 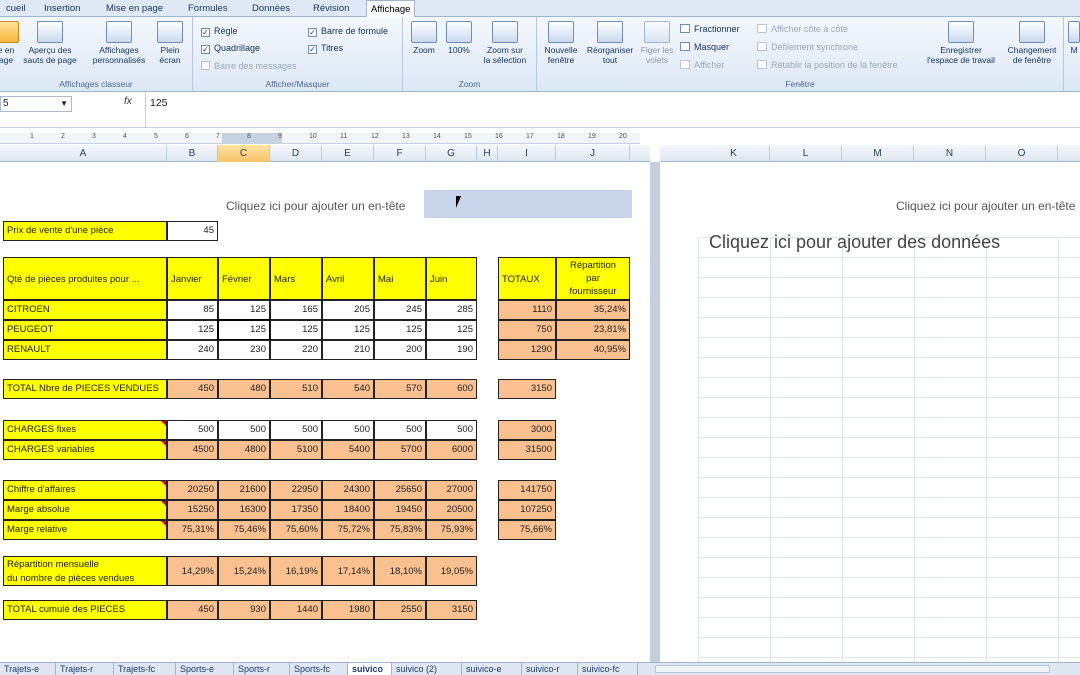 What do you see at coordinates (85, 310) in the screenshot?
I see `row-label-cell: CITROEN` at bounding box center [85, 310].